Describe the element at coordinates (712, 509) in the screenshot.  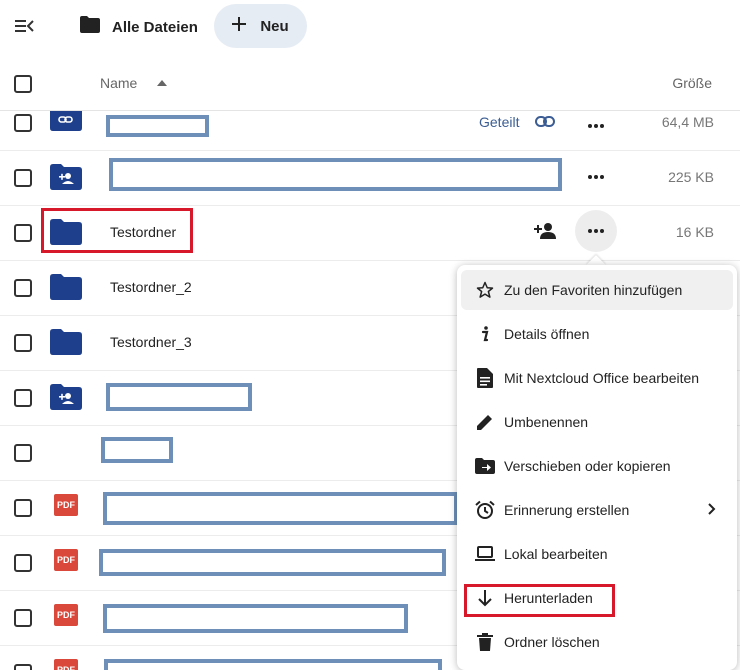
I see `chevron-right-icon` at that location.